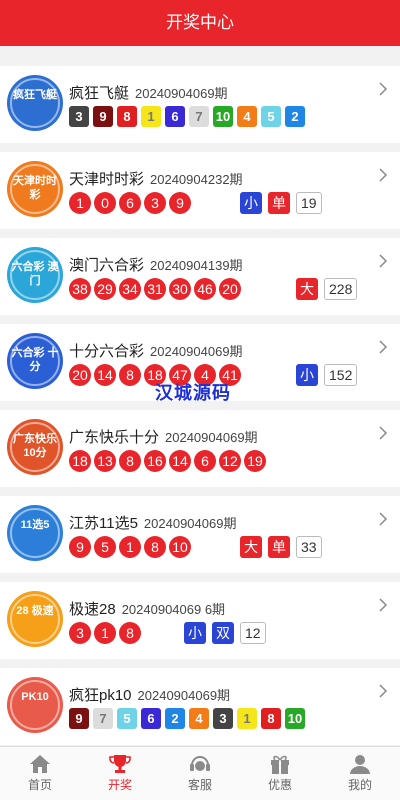  I want to click on result-numbers: 18 13 8 16 14 6 12 19, so click(169, 462).